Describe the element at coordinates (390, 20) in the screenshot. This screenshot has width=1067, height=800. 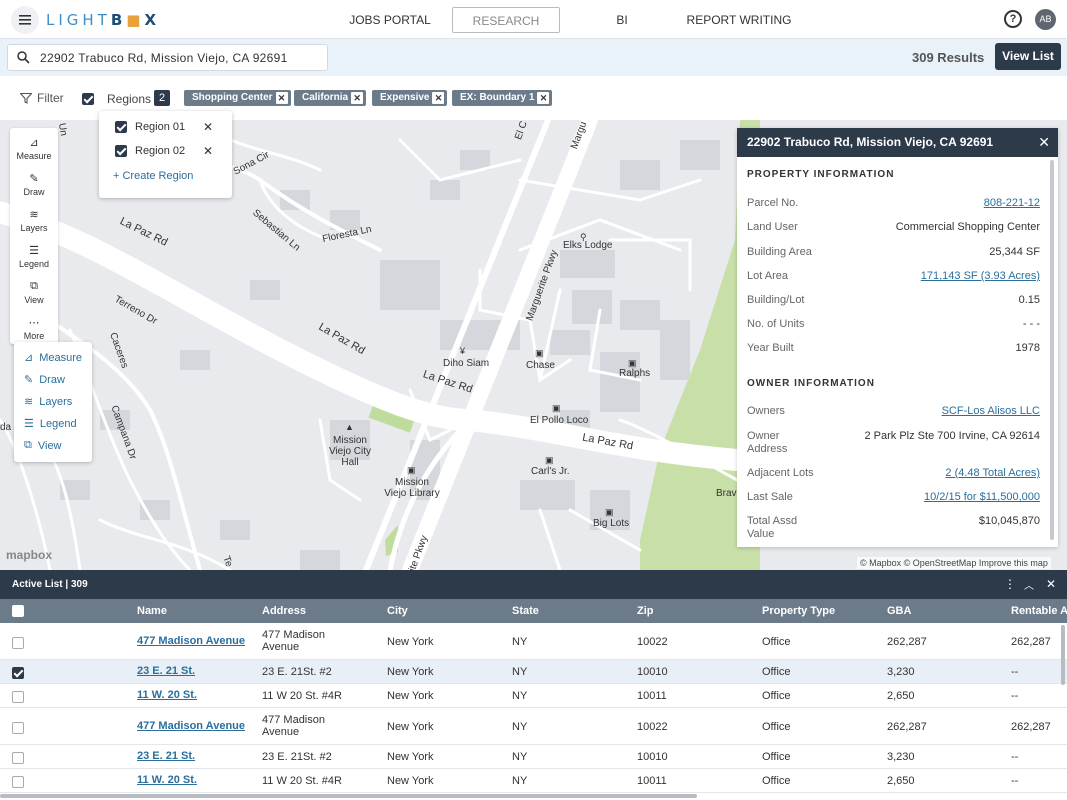
I see `nav-jobs-portal: JOBS PORTAL` at that location.